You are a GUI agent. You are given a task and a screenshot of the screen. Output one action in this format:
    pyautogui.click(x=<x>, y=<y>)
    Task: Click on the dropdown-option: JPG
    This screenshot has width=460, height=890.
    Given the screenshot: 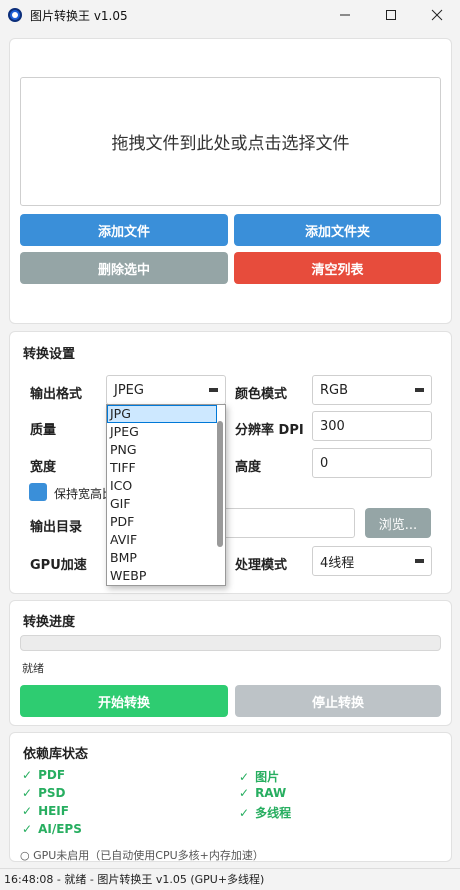 What is the action you would take?
    pyautogui.click(x=162, y=414)
    